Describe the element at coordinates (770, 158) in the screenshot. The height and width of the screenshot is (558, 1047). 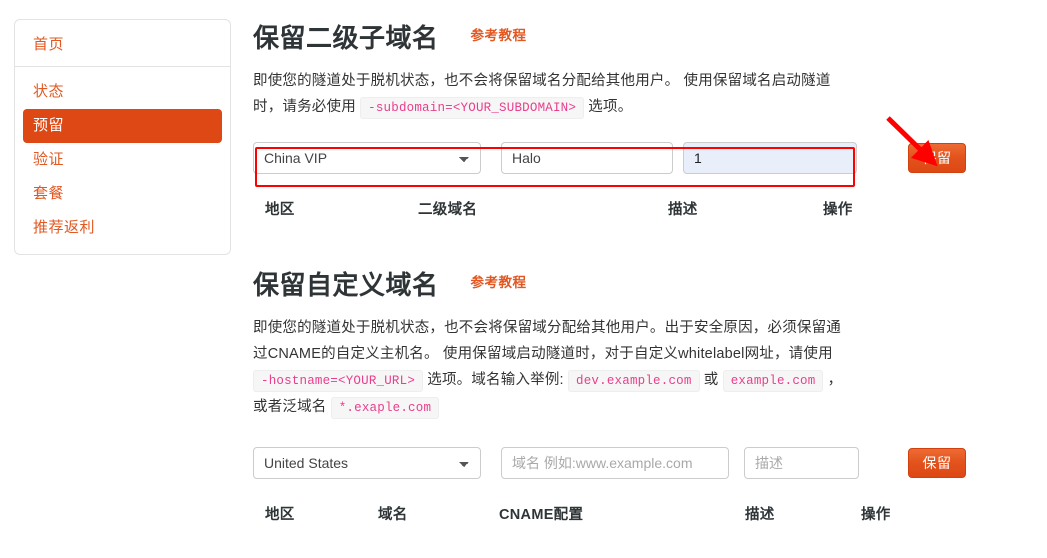
I see `subdomain-description-input` at that location.